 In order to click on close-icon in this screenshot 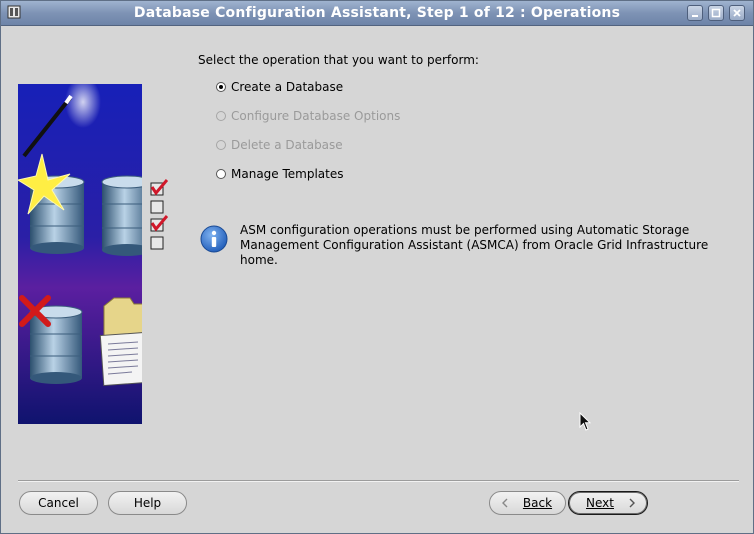, I will do `click(737, 13)`.